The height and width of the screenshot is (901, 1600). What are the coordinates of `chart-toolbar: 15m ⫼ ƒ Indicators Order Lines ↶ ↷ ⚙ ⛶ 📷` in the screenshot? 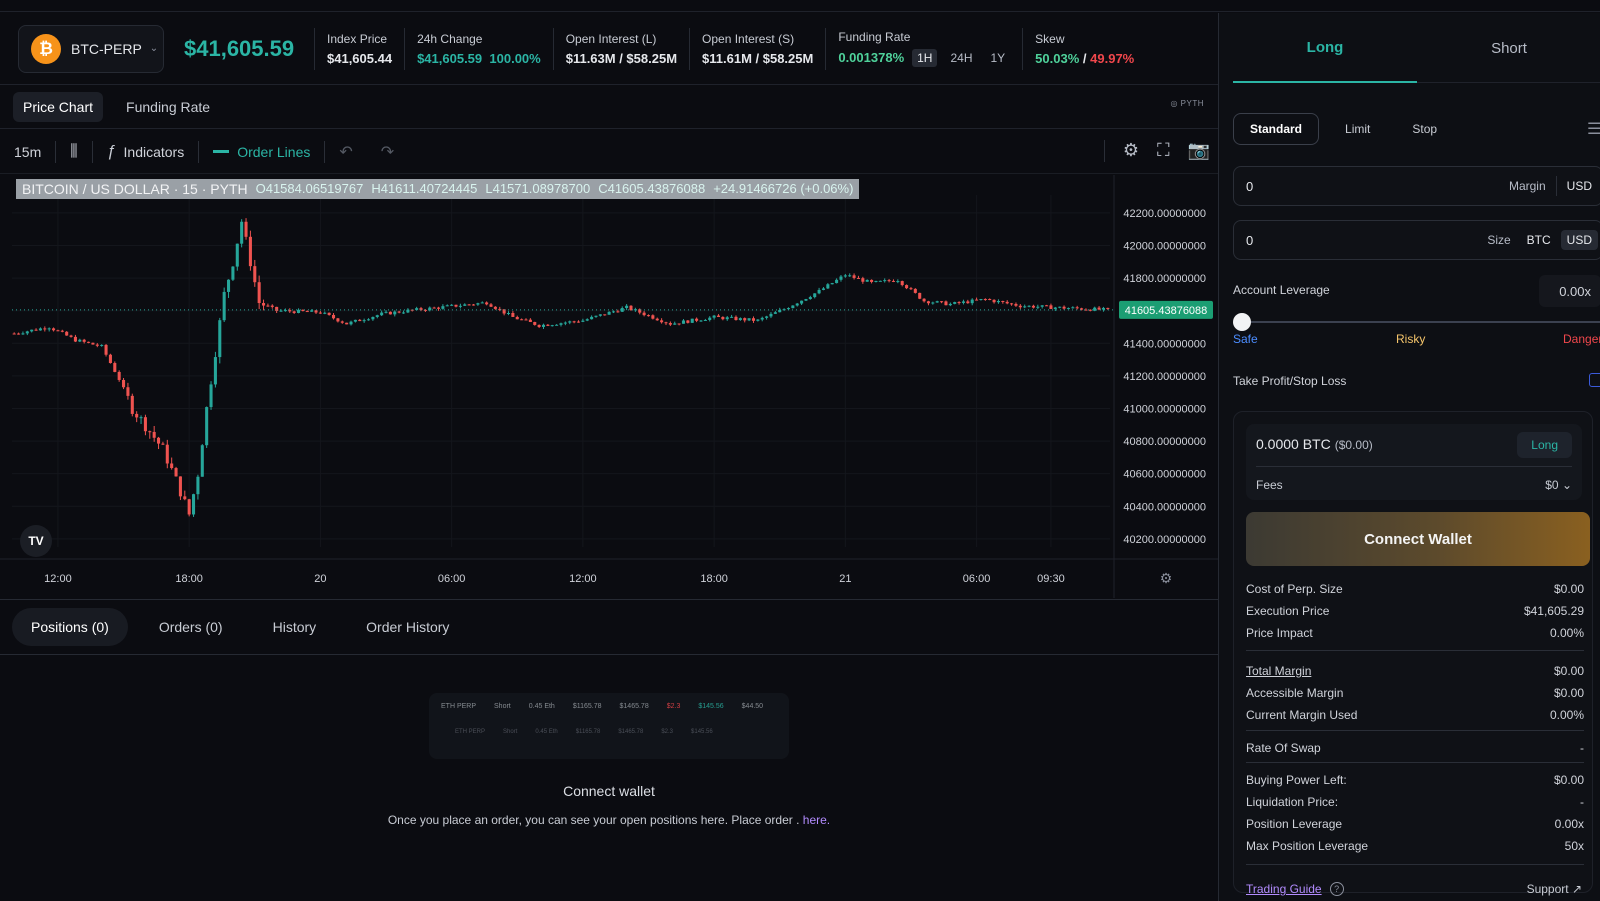 It's located at (609, 152).